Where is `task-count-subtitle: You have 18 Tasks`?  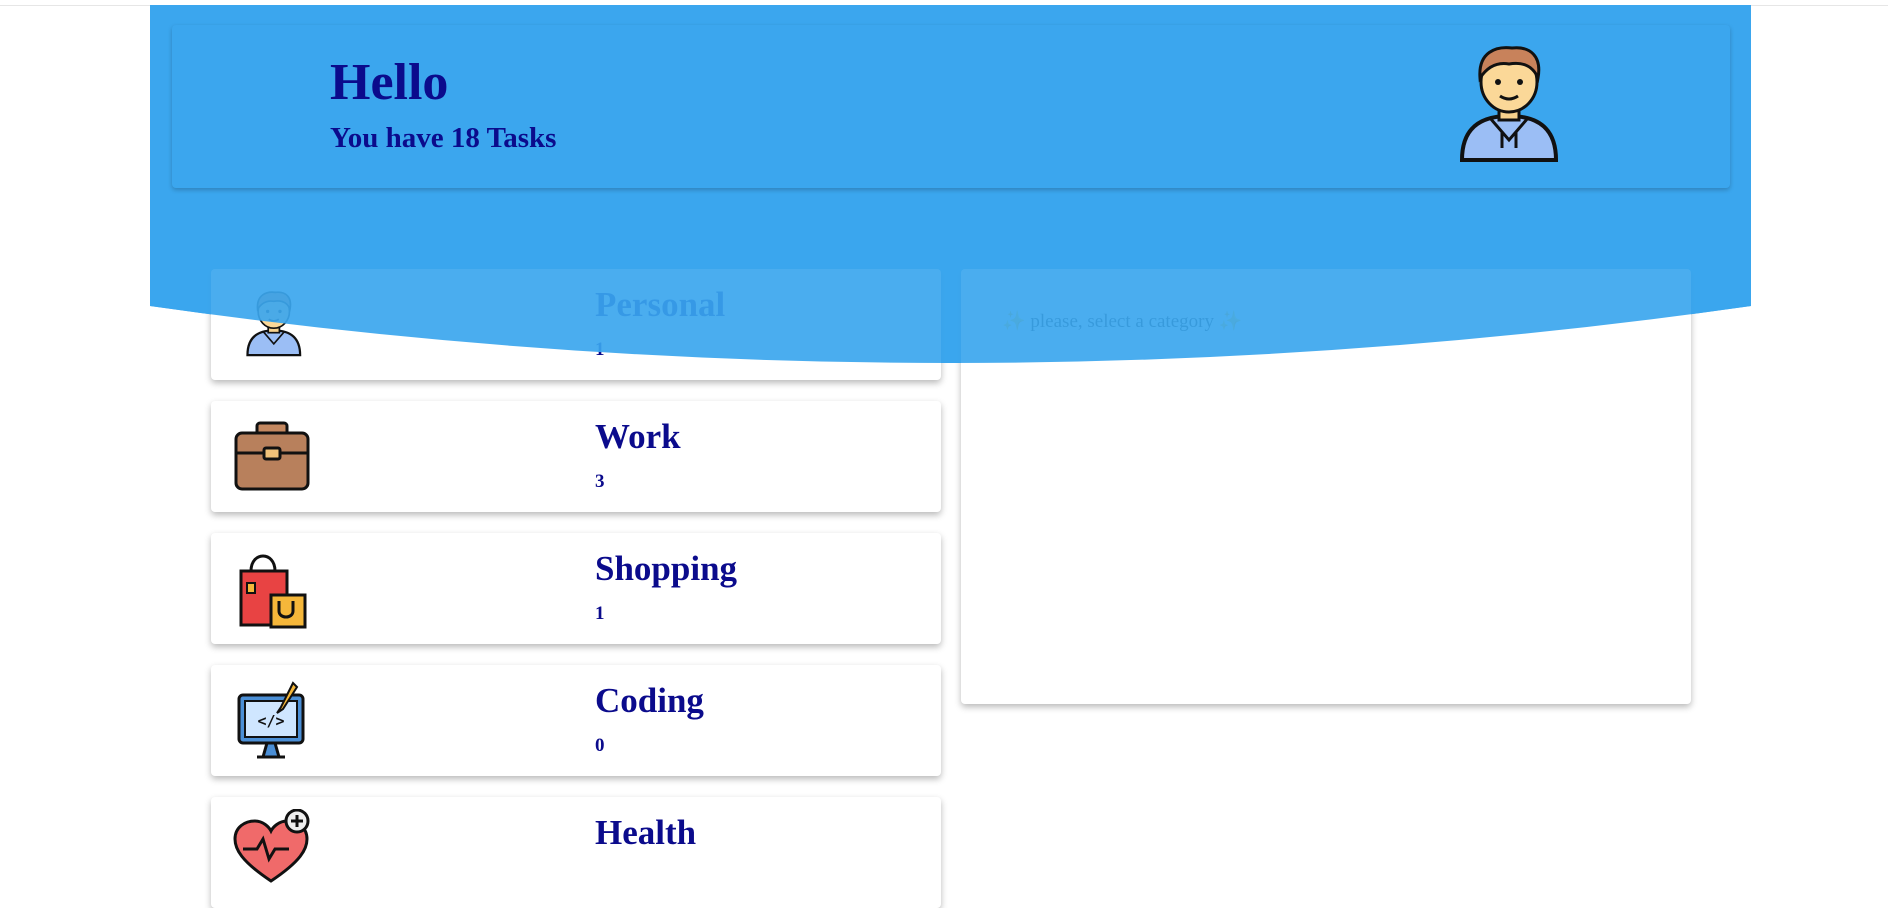 task-count-subtitle: You have 18 Tasks is located at coordinates (443, 138).